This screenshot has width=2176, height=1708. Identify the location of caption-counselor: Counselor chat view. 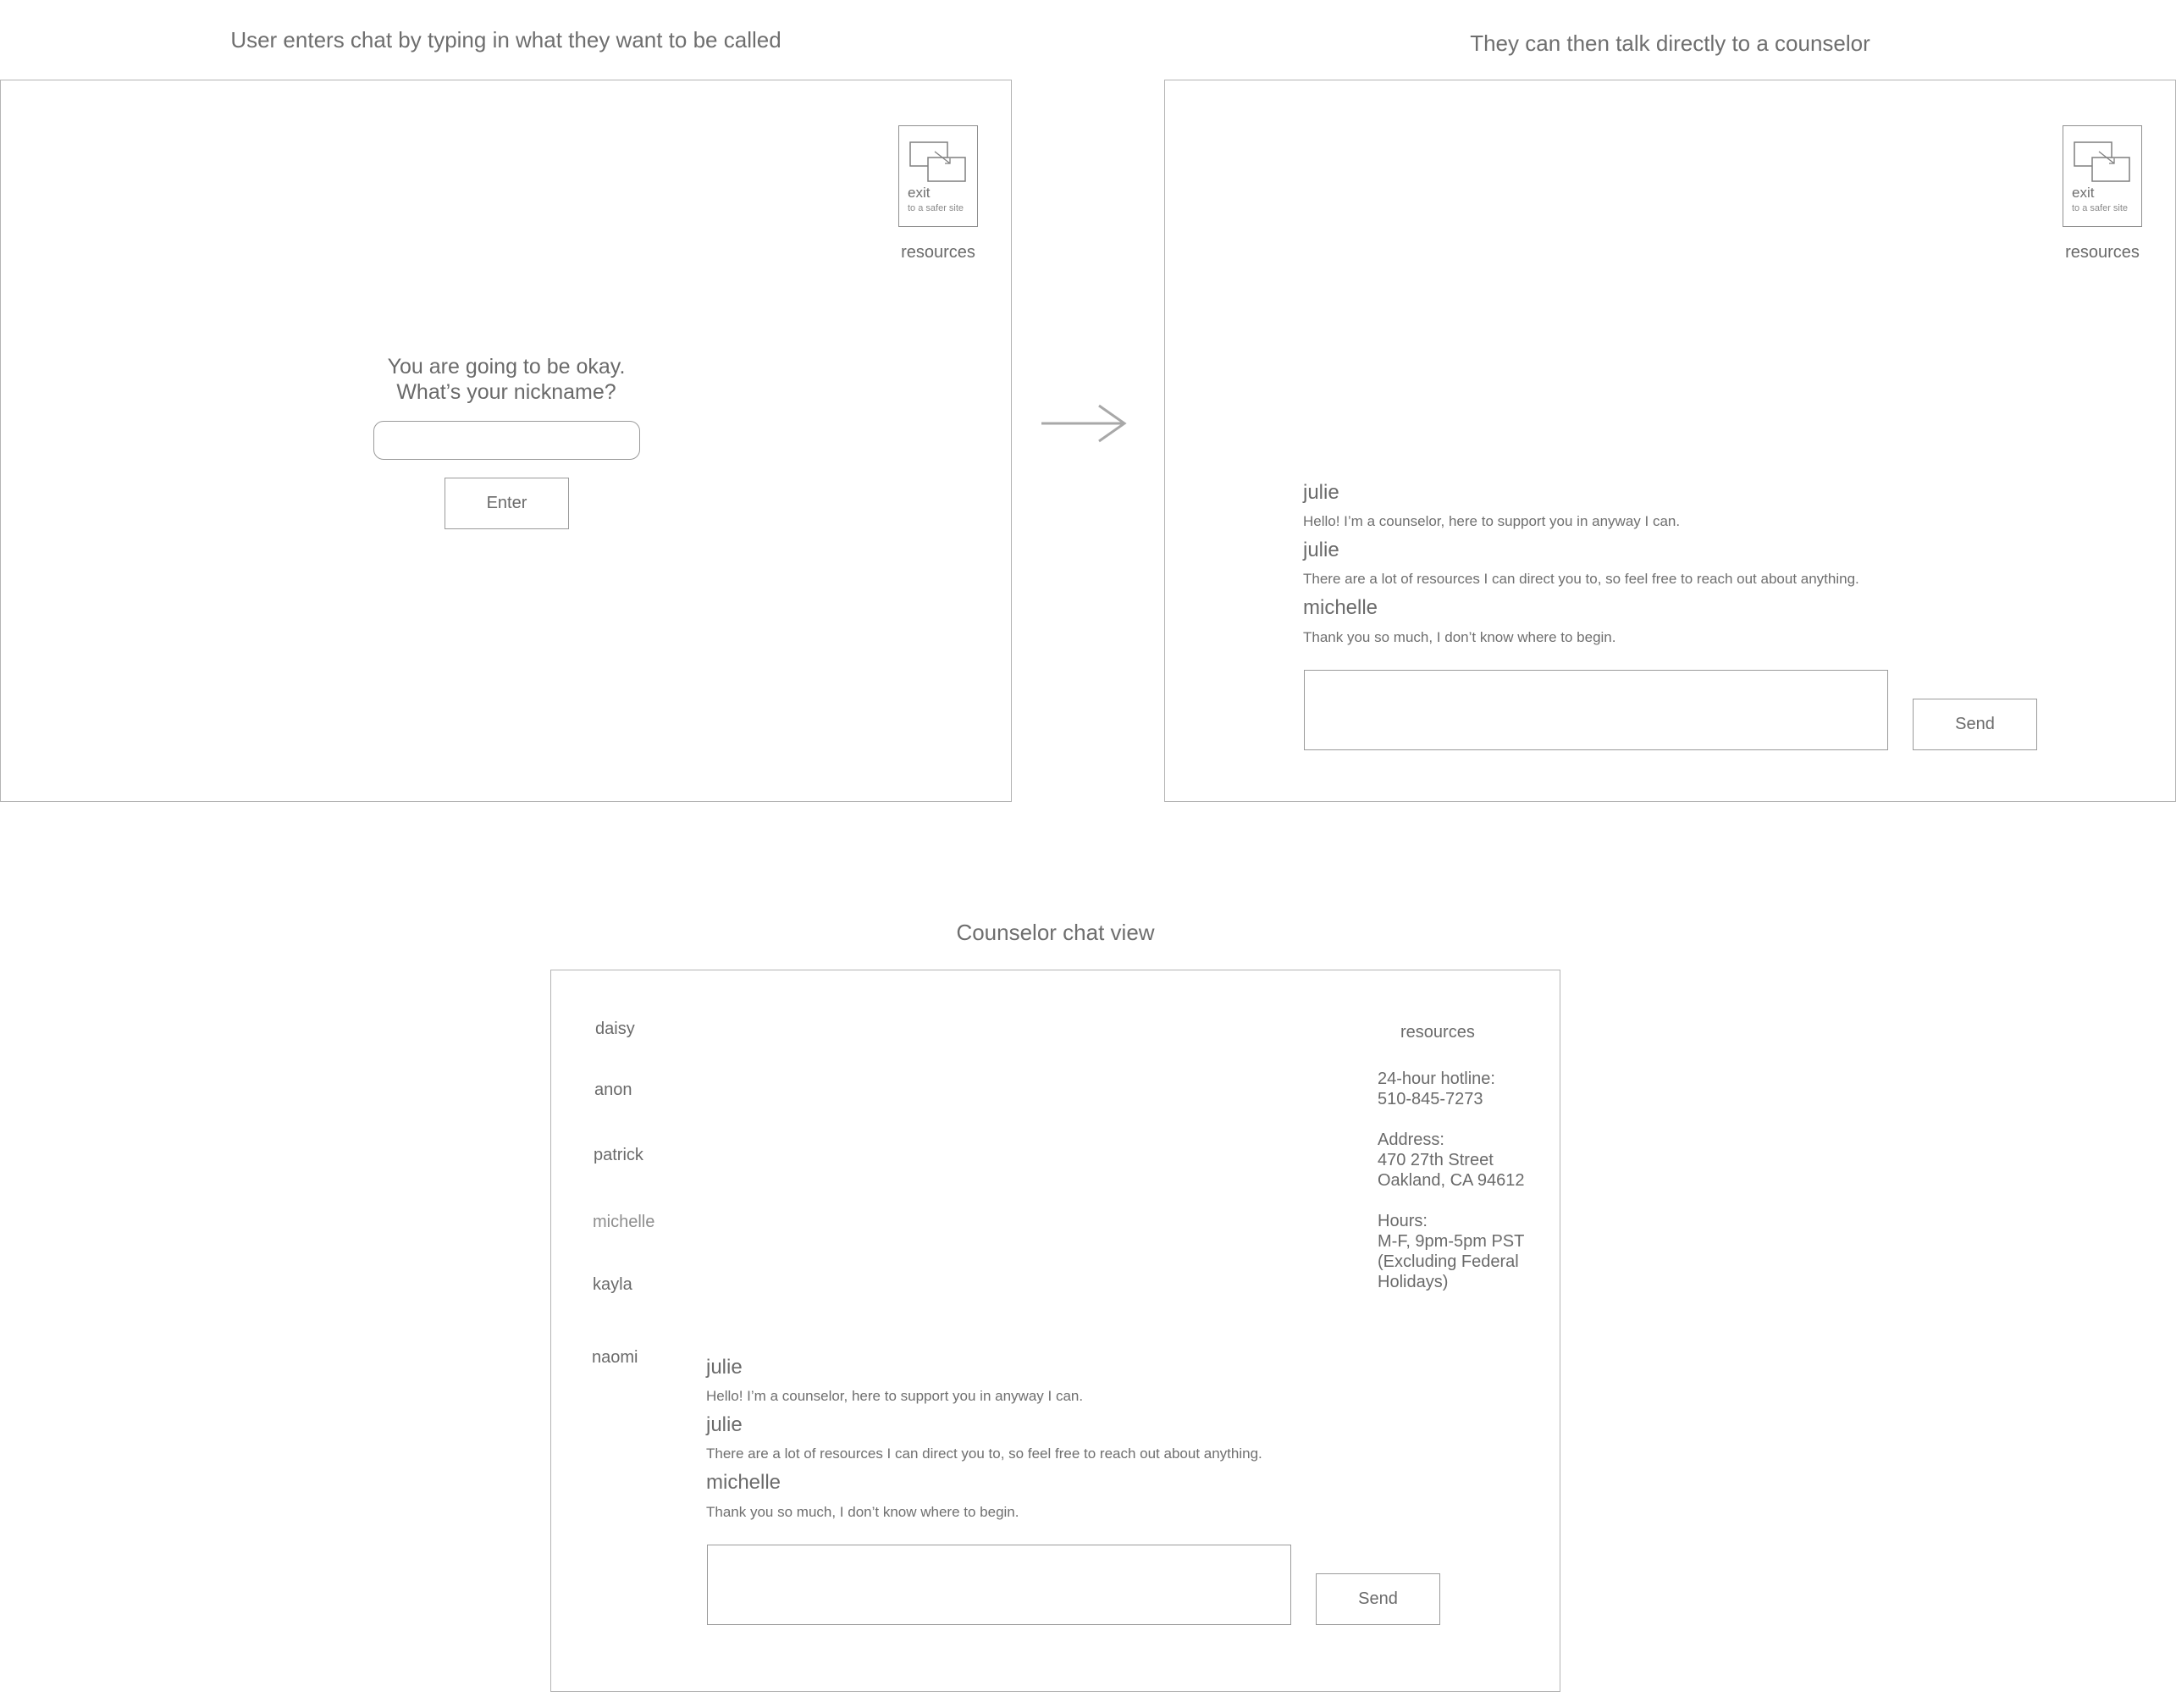
(1055, 933).